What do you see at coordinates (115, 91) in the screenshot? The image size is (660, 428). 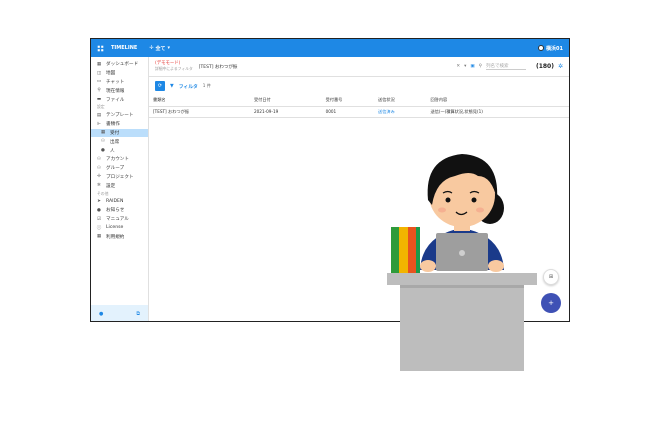 I see `sidebar-item-label: 現在情報` at bounding box center [115, 91].